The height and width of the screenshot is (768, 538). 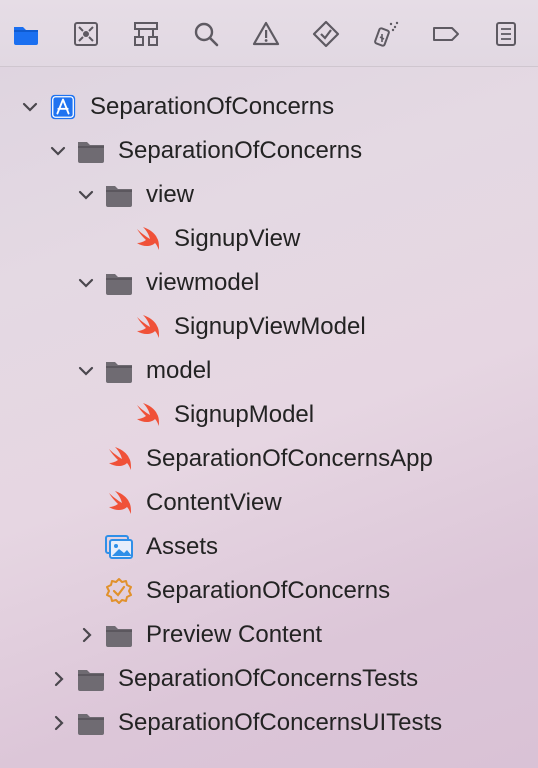 I want to click on tree-row-file-assets: Assets, so click(x=269, y=547).